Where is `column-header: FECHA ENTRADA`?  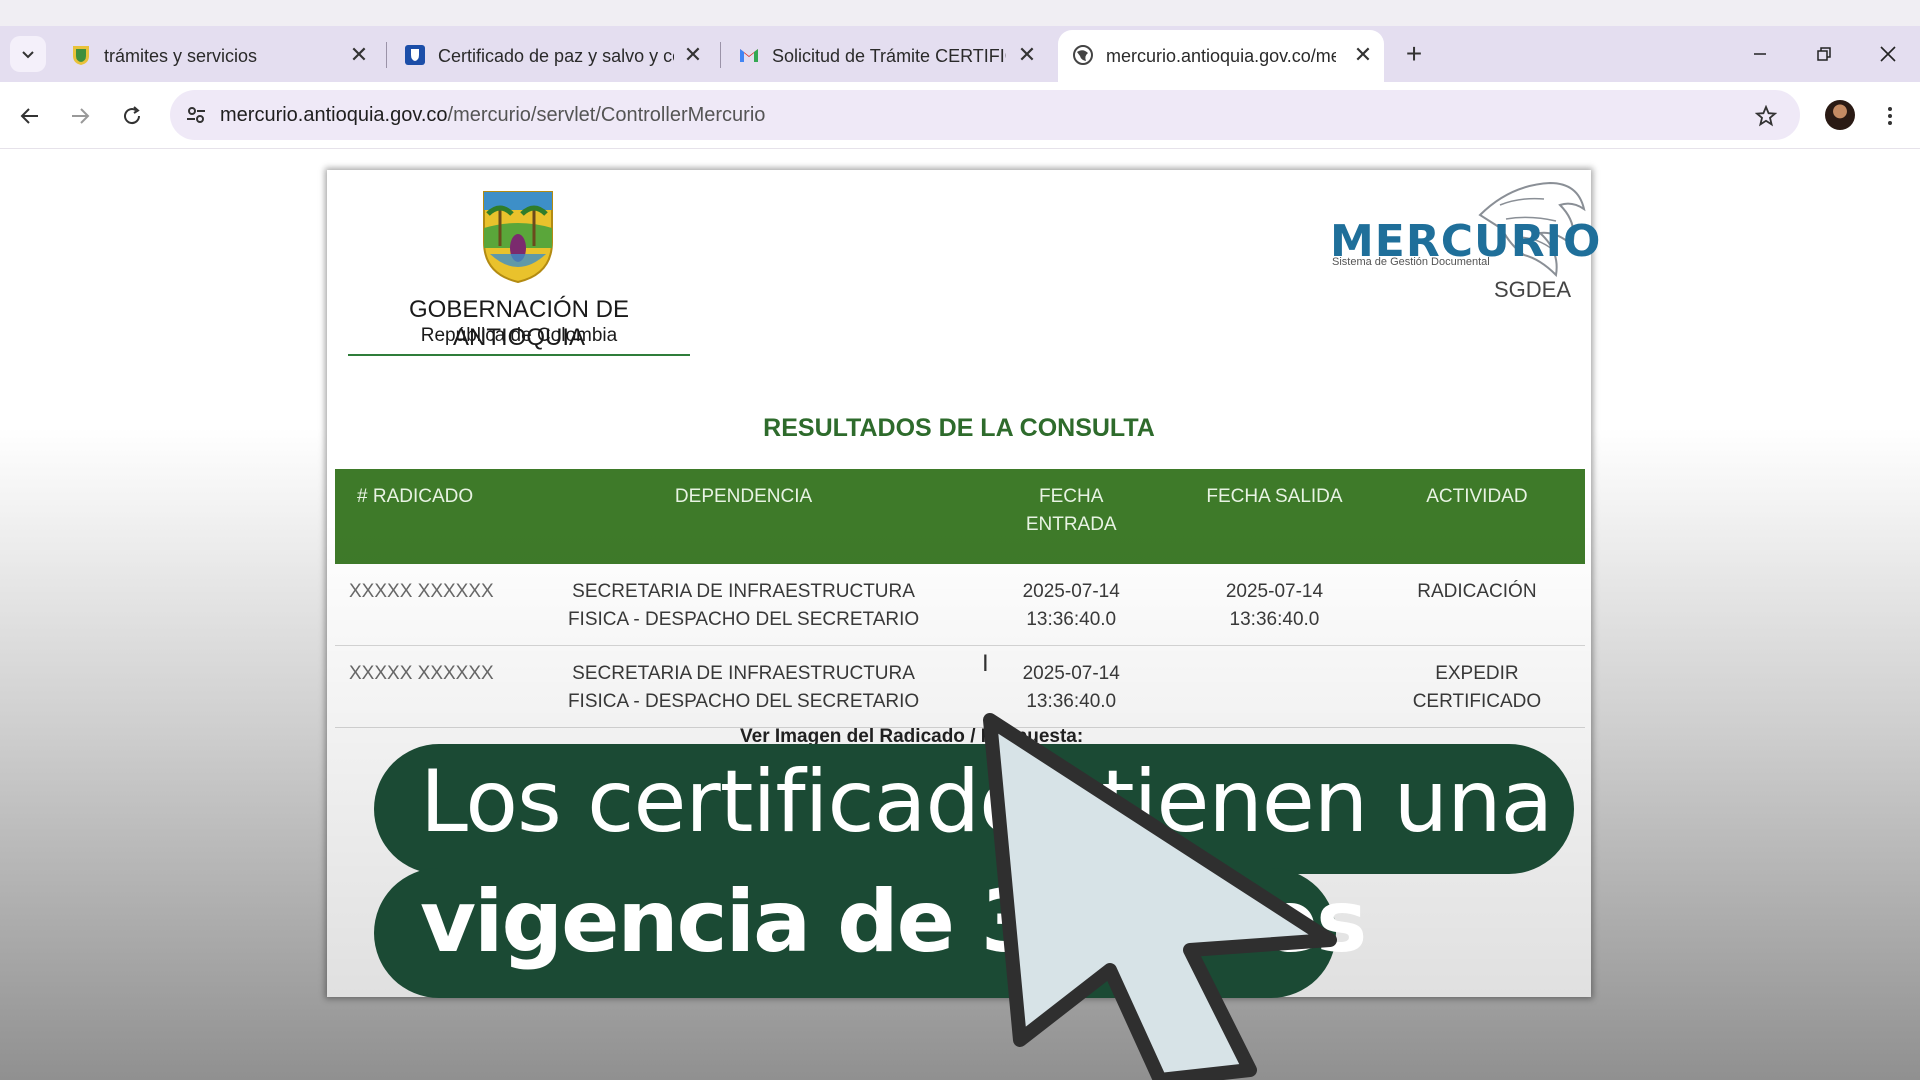
column-header: FECHA ENTRADA is located at coordinates (1071, 516).